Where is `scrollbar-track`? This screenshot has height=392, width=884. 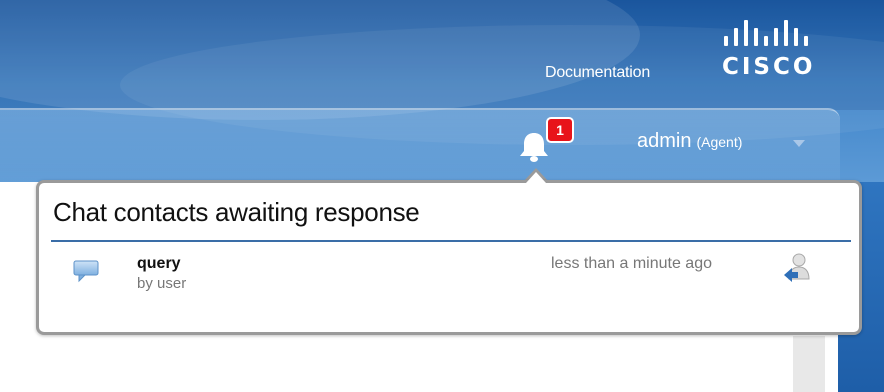
scrollbar-track is located at coordinates (809, 364).